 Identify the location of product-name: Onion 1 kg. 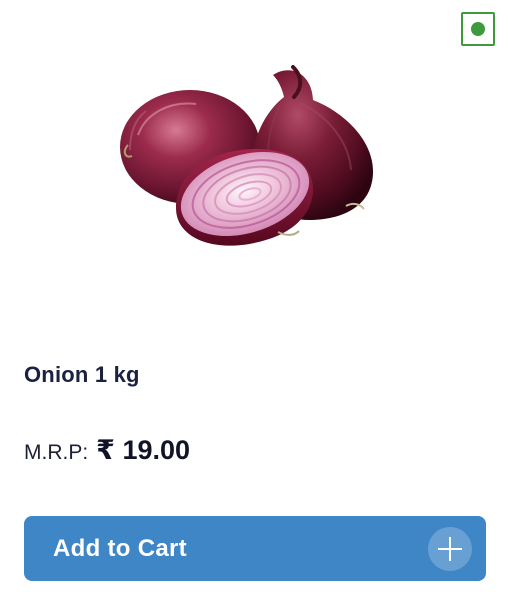
(82, 374).